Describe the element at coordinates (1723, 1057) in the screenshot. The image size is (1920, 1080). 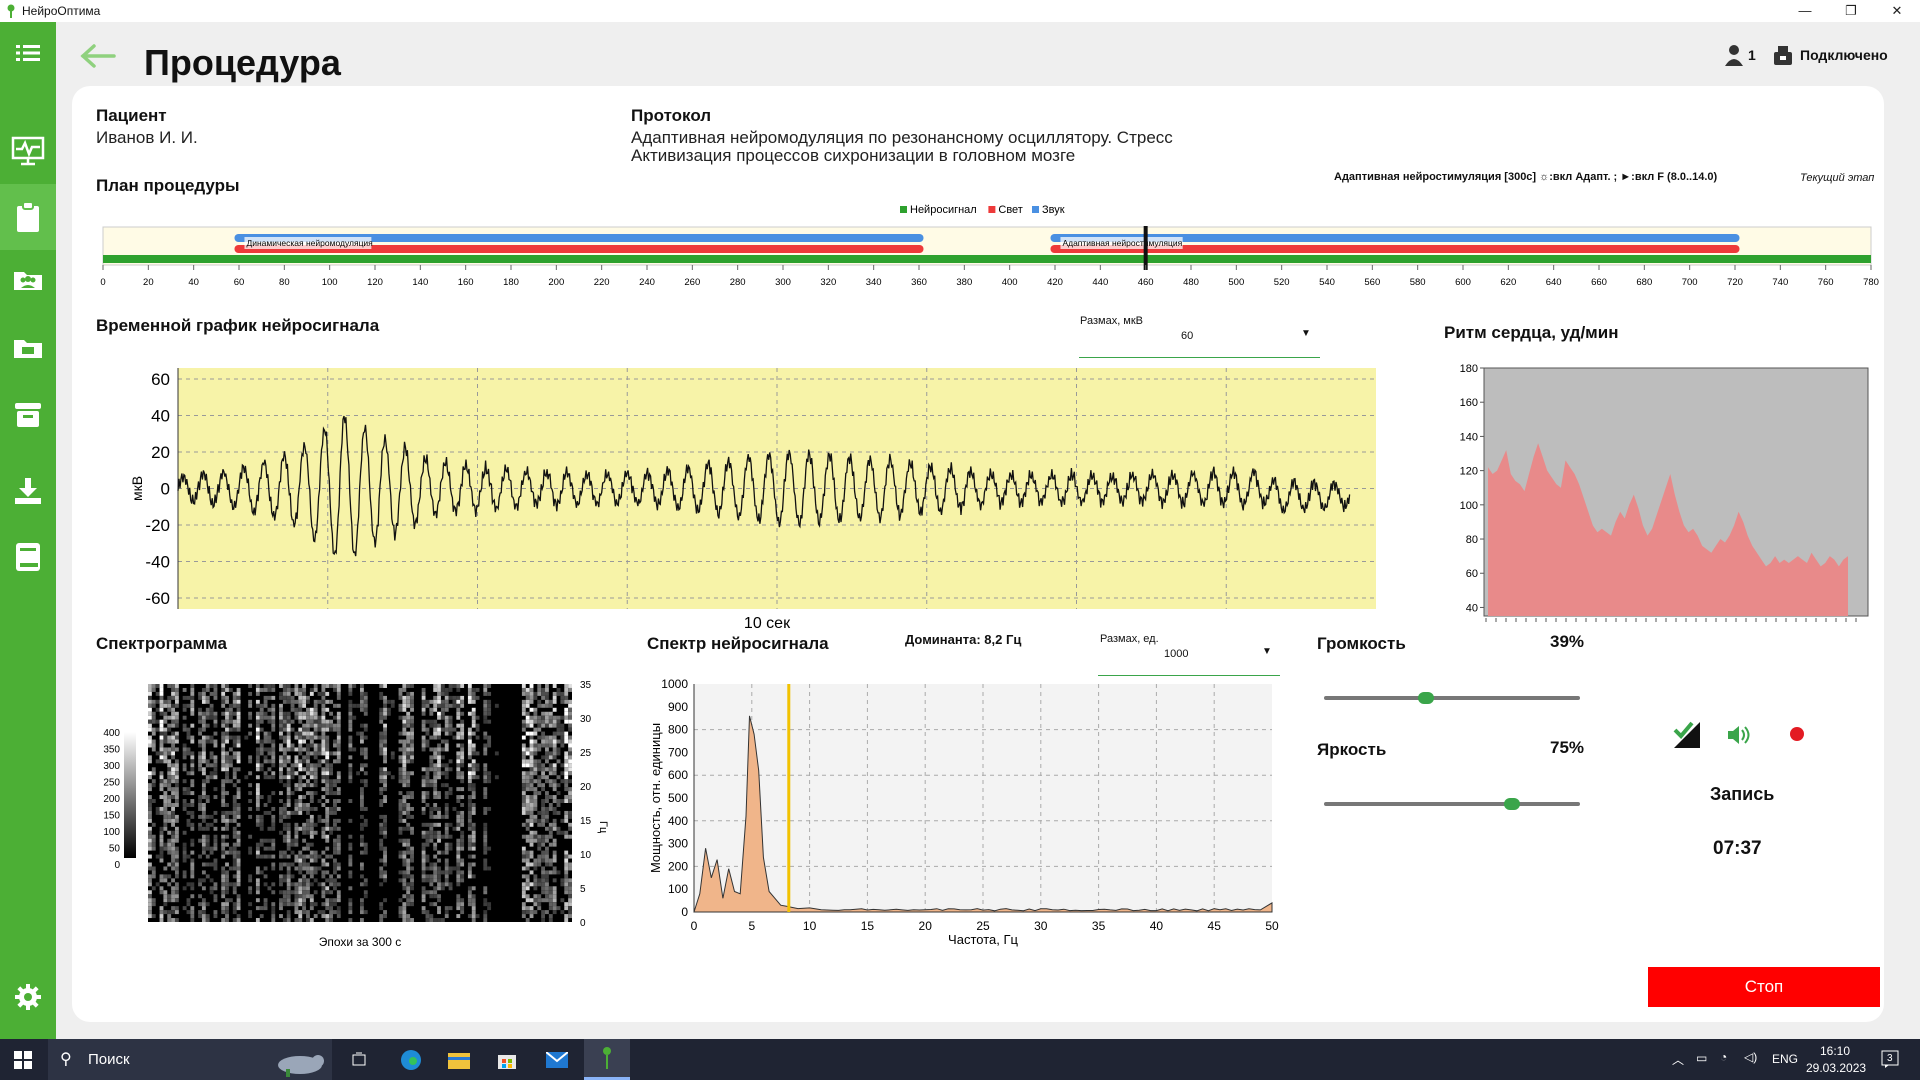
I see `network-icon: ◔` at that location.